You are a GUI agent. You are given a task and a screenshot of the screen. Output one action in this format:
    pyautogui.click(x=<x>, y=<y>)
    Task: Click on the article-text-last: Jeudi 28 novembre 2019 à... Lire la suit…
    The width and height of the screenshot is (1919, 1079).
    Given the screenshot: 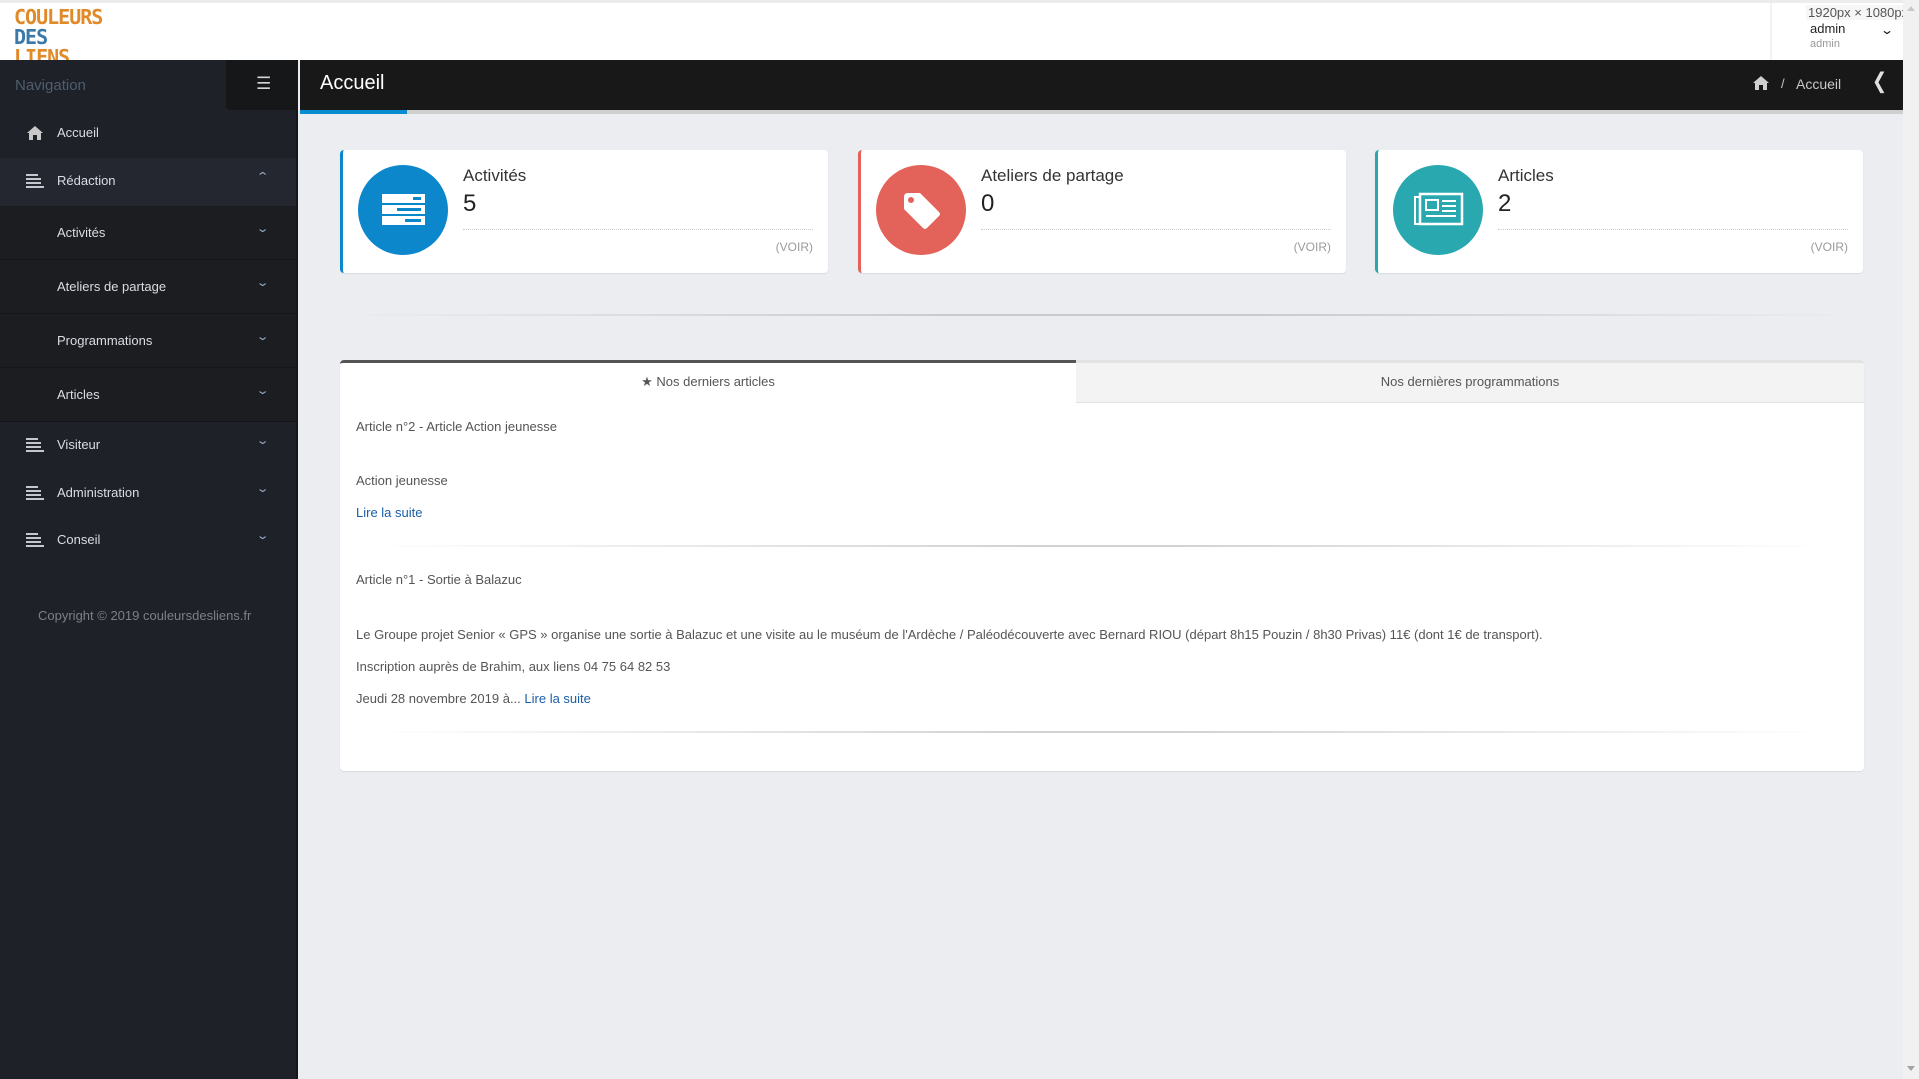 What is the action you would take?
    pyautogui.click(x=473, y=698)
    